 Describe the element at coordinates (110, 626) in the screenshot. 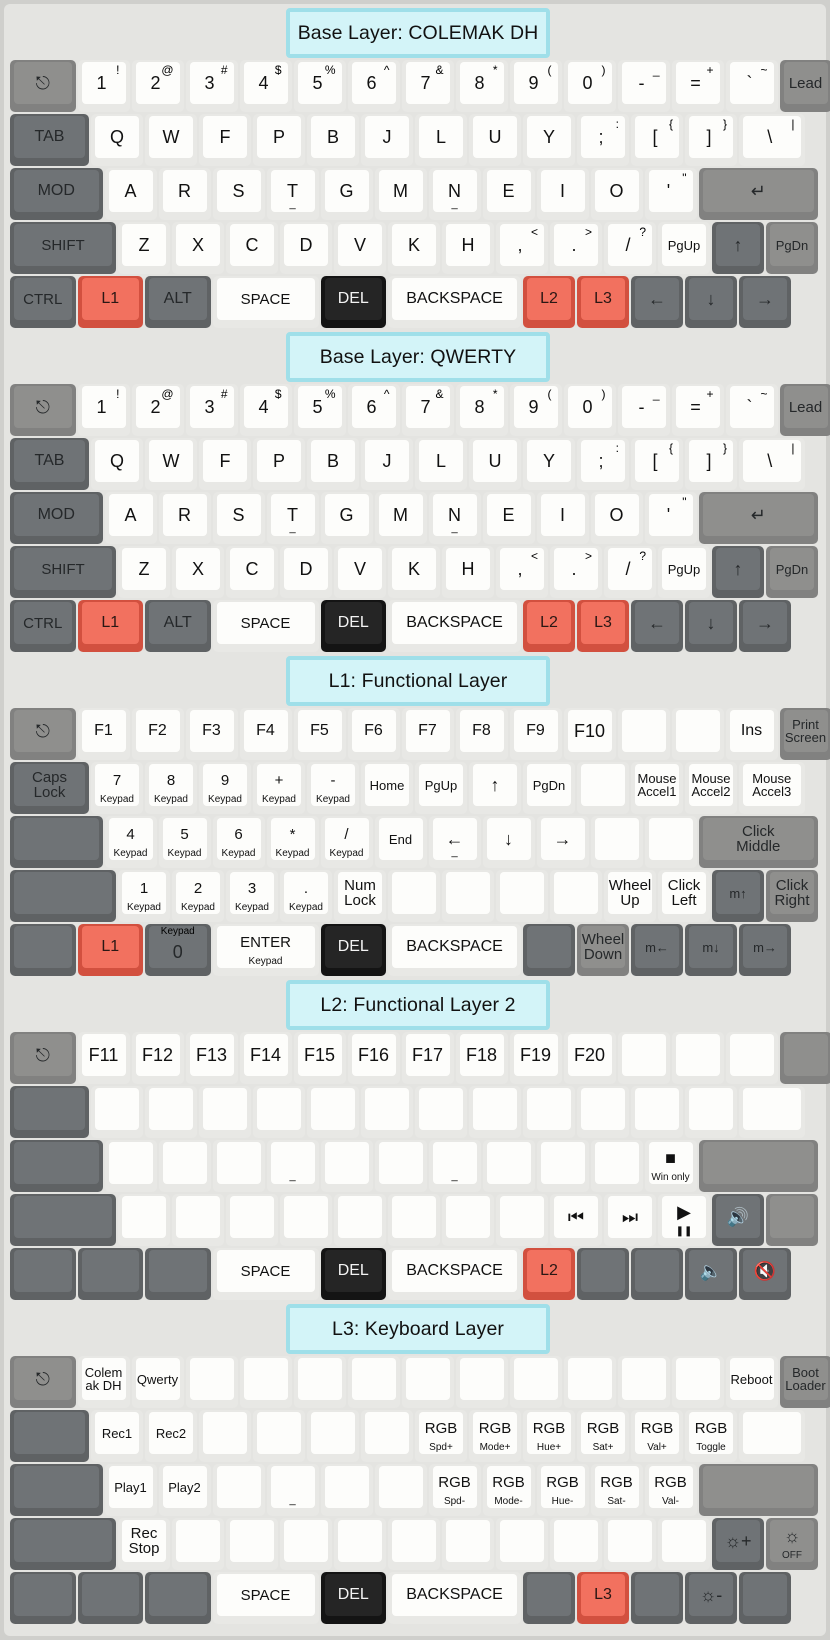

I see `key-l1: L1` at that location.